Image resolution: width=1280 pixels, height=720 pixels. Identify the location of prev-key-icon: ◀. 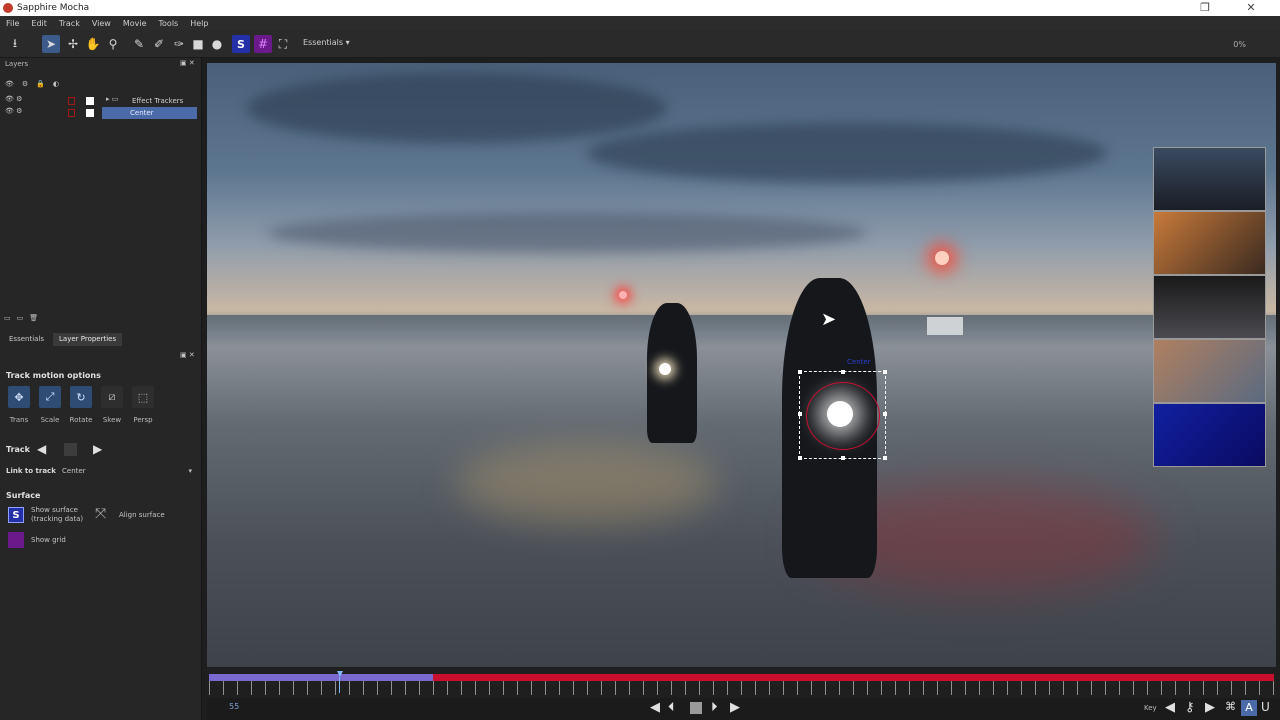
(1170, 707).